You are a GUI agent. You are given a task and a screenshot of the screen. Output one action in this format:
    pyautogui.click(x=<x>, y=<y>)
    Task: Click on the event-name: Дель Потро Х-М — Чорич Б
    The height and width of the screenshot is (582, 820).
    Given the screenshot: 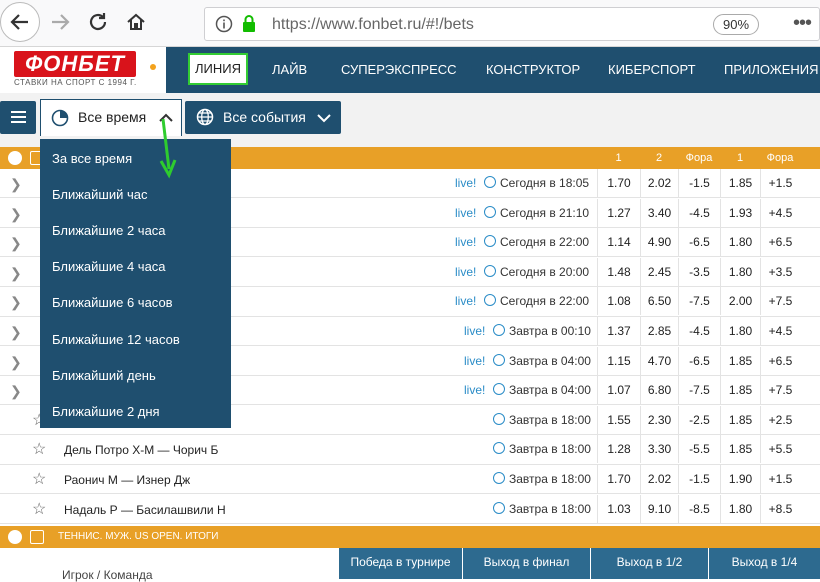 What is the action you would take?
    pyautogui.click(x=141, y=450)
    